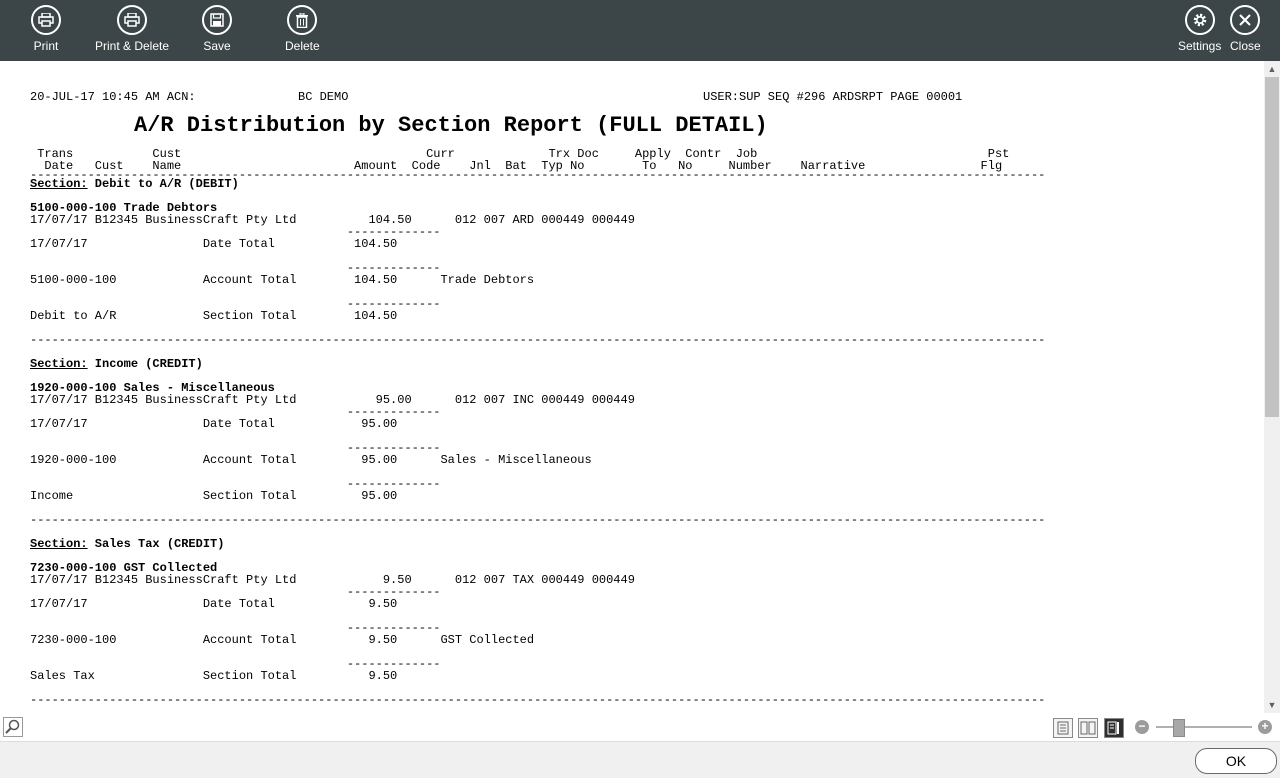  I want to click on close-button: Close, so click(1245, 29).